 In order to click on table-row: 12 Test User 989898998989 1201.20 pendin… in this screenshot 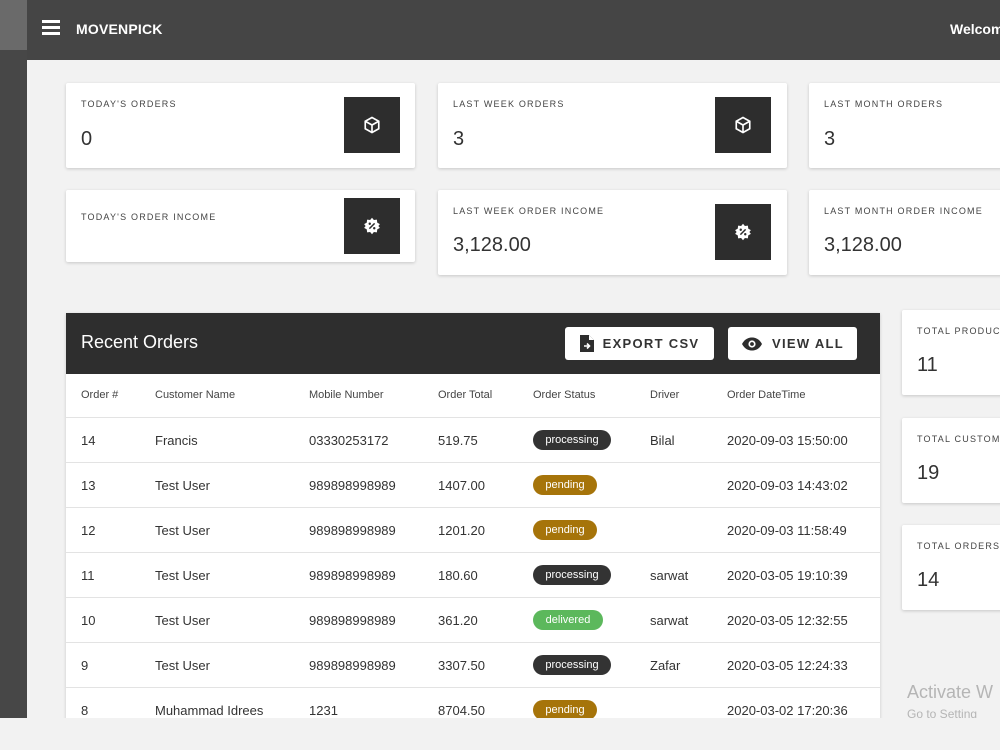, I will do `click(473, 529)`.